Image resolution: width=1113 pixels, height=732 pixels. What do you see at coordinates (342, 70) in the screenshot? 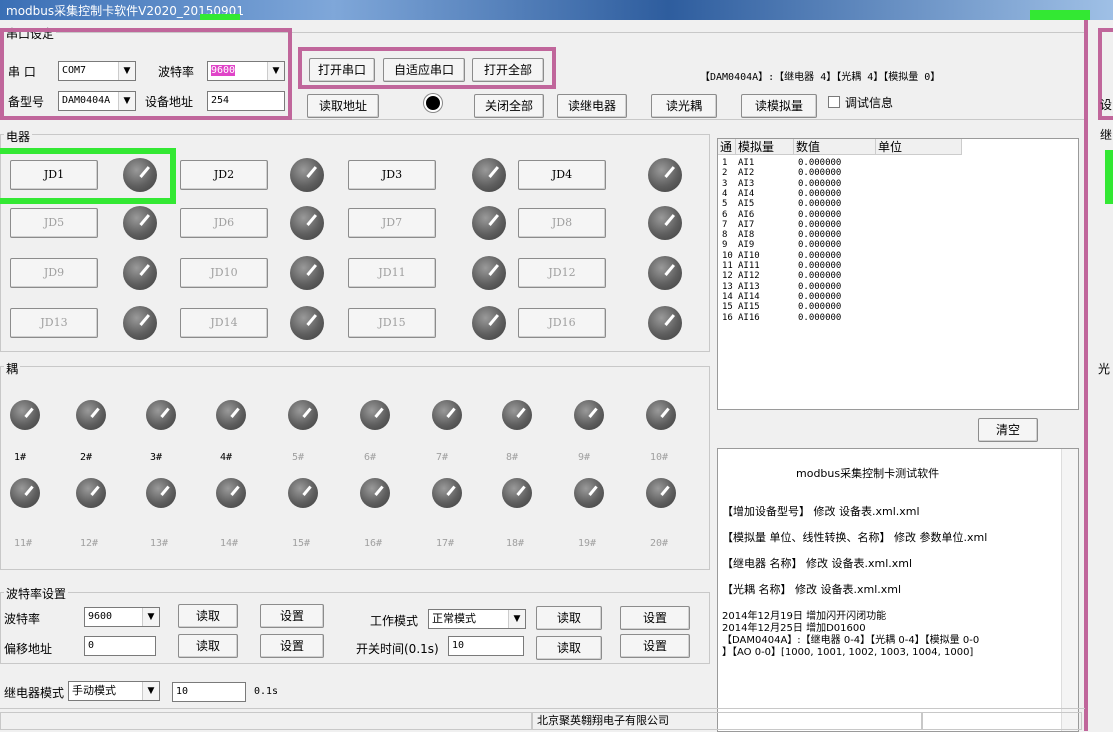
I see `open-port-button: 打开串口` at bounding box center [342, 70].